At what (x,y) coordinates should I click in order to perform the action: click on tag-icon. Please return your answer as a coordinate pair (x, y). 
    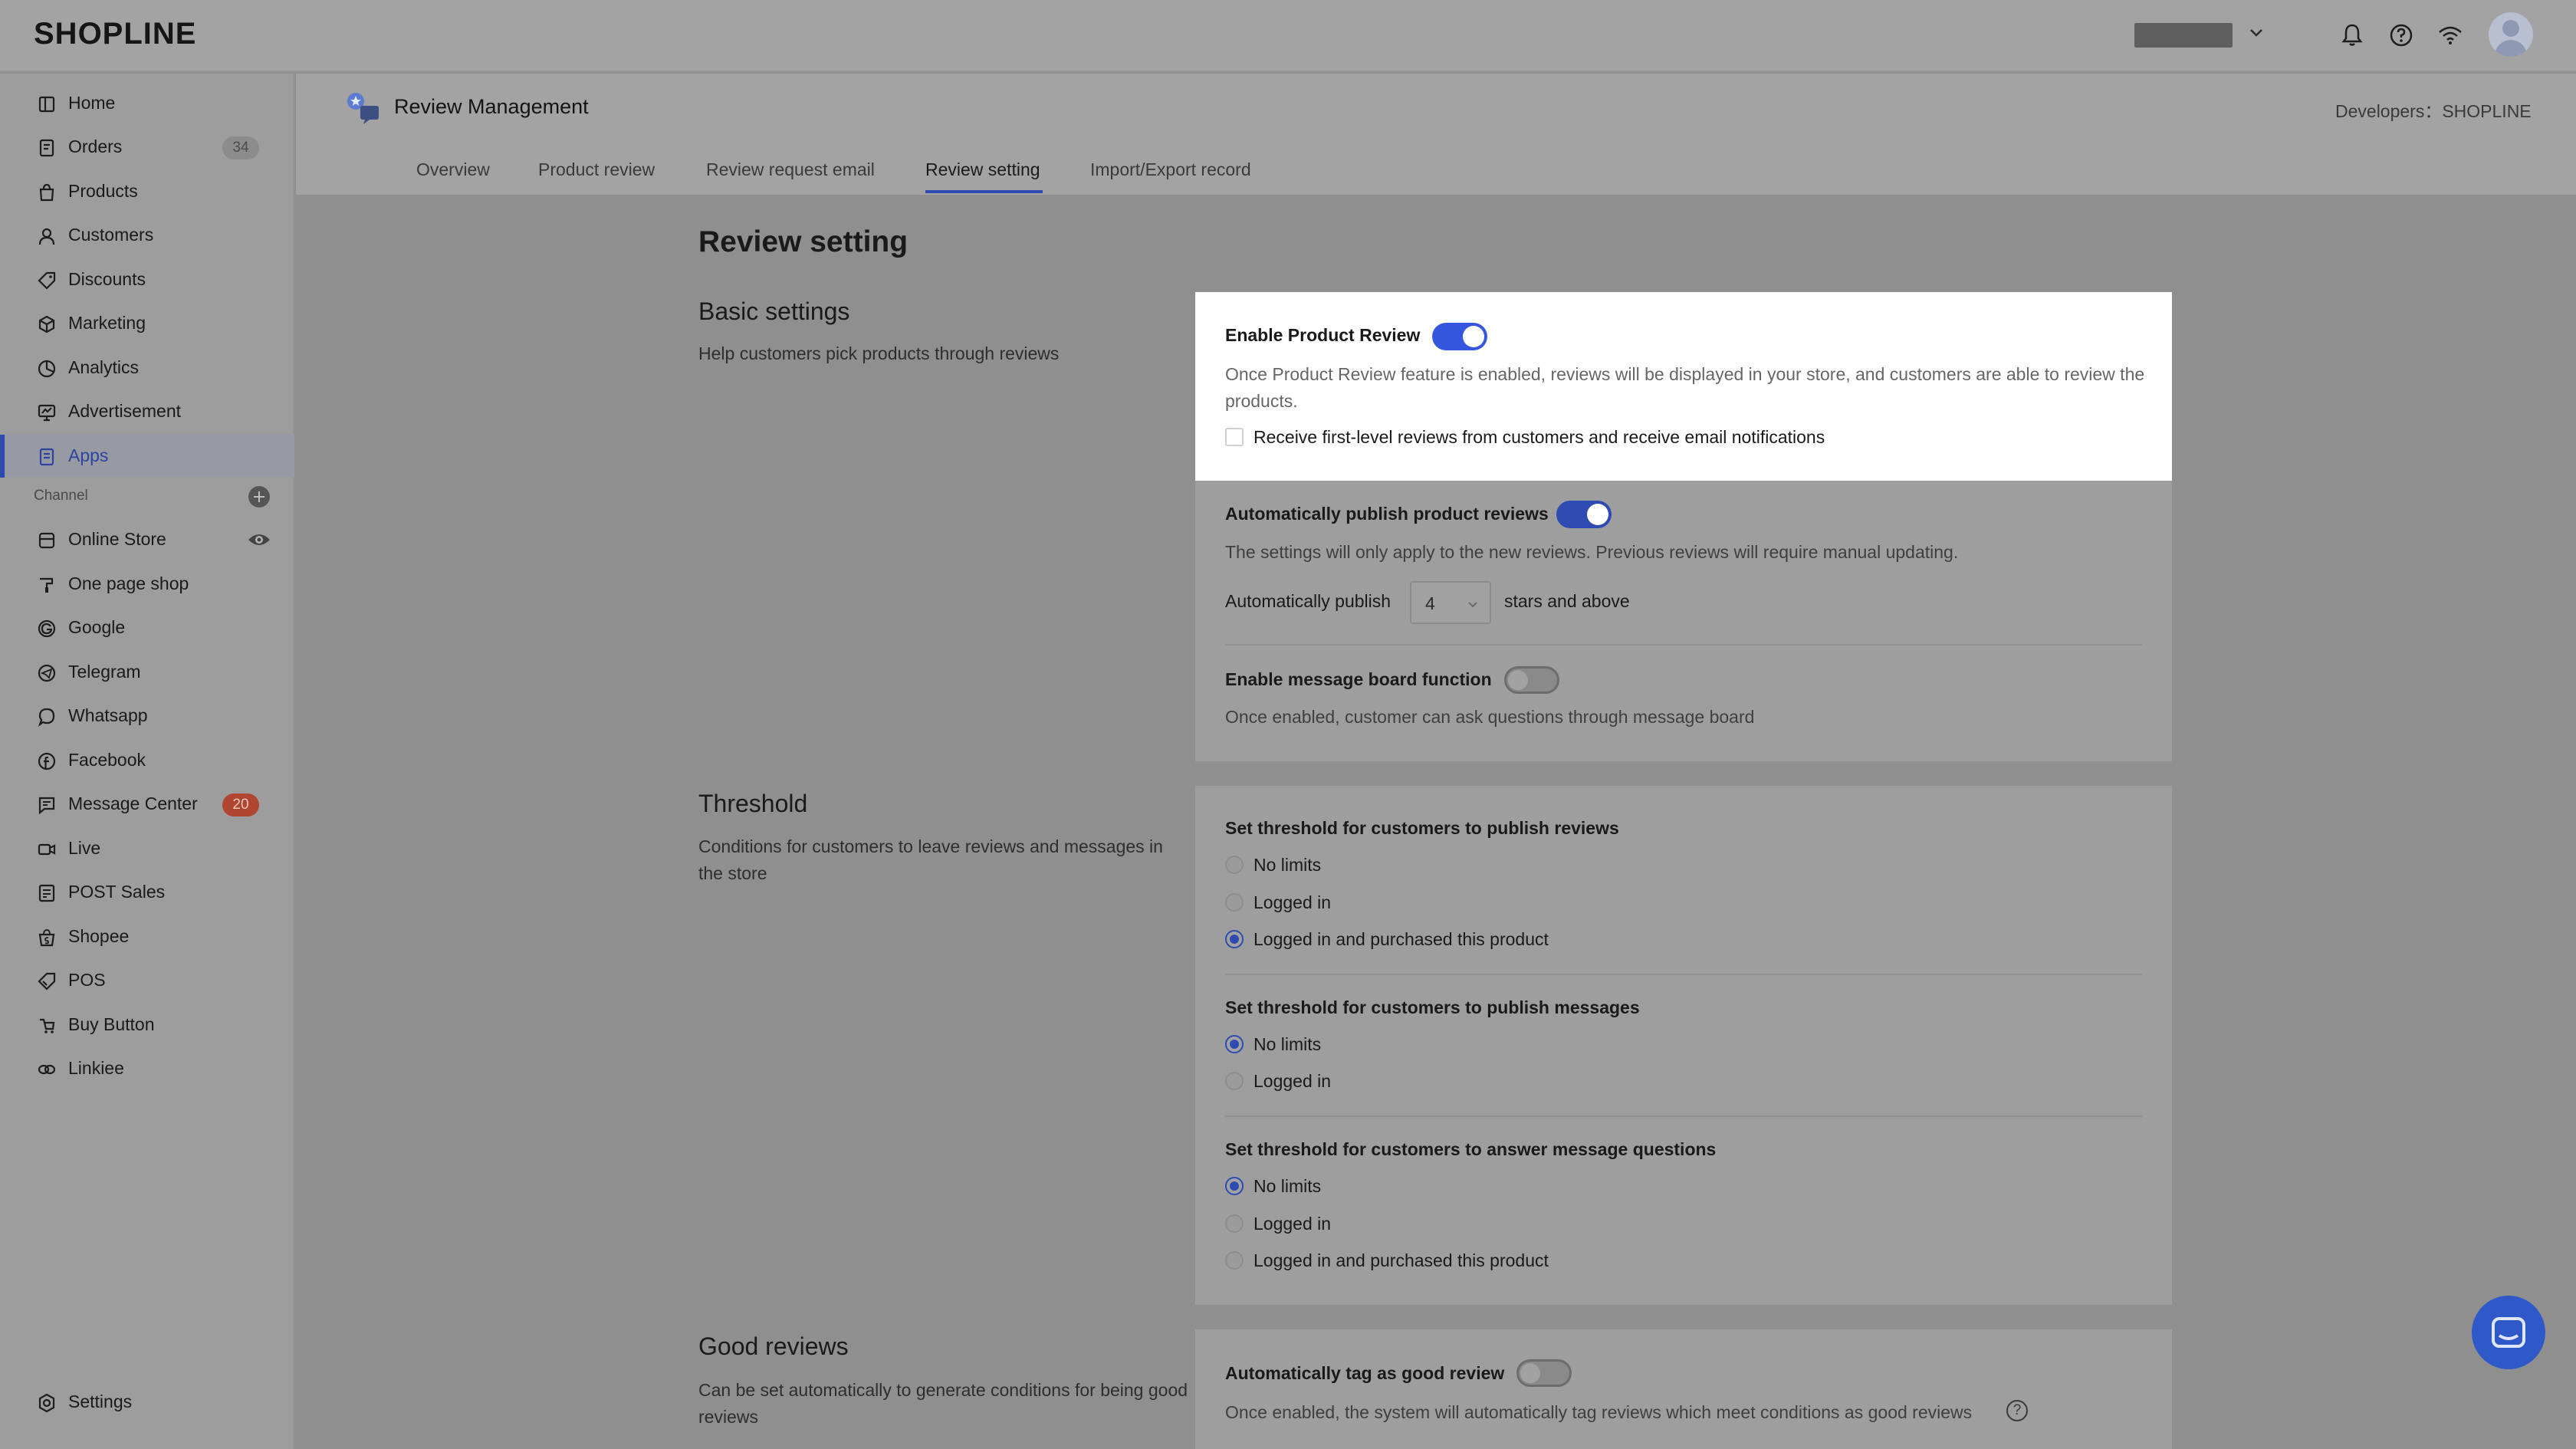
    Looking at the image, I should click on (47, 280).